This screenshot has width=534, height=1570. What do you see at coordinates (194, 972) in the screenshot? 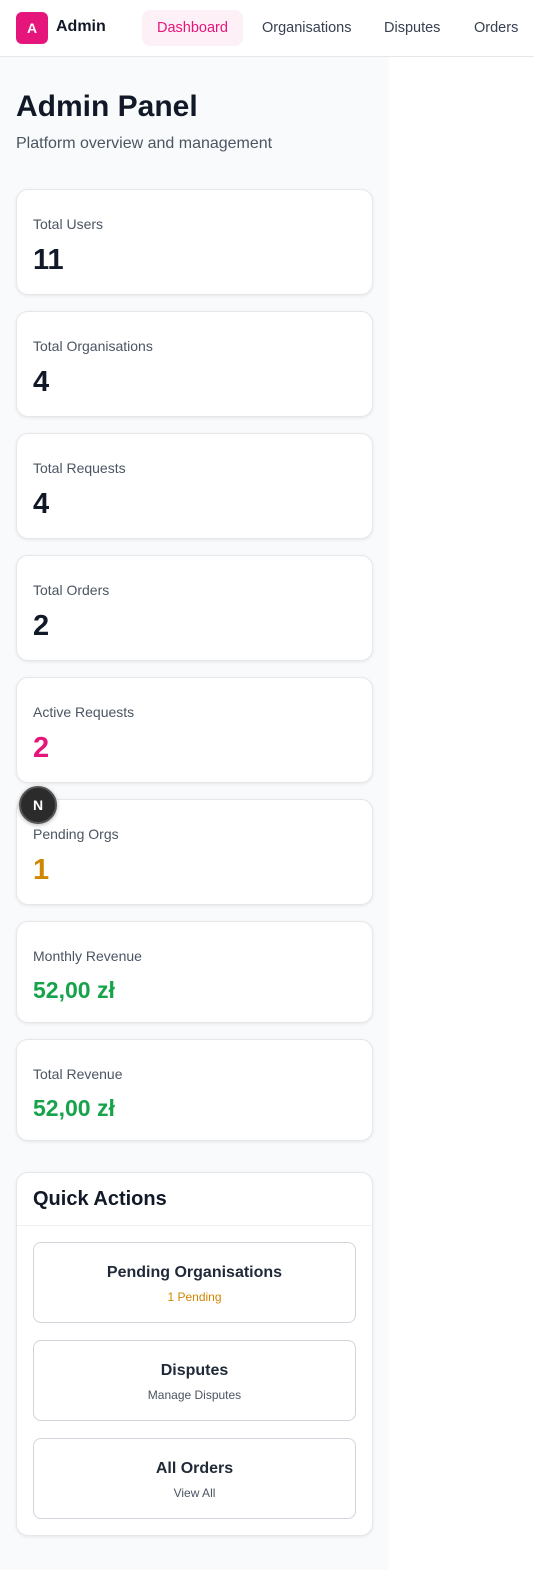
I see `stat-card-monthly-revenue: Monthly Revenue 52,00 zł` at bounding box center [194, 972].